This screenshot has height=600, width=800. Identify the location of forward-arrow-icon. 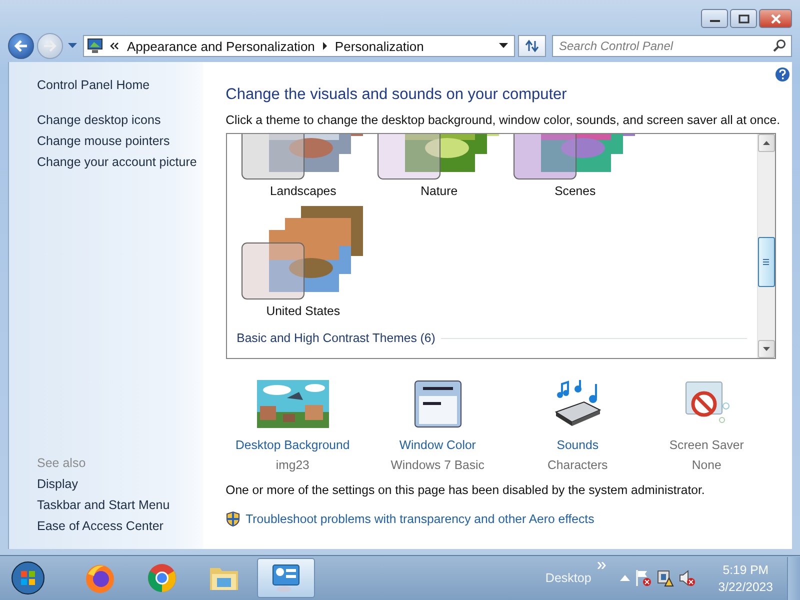
(50, 46).